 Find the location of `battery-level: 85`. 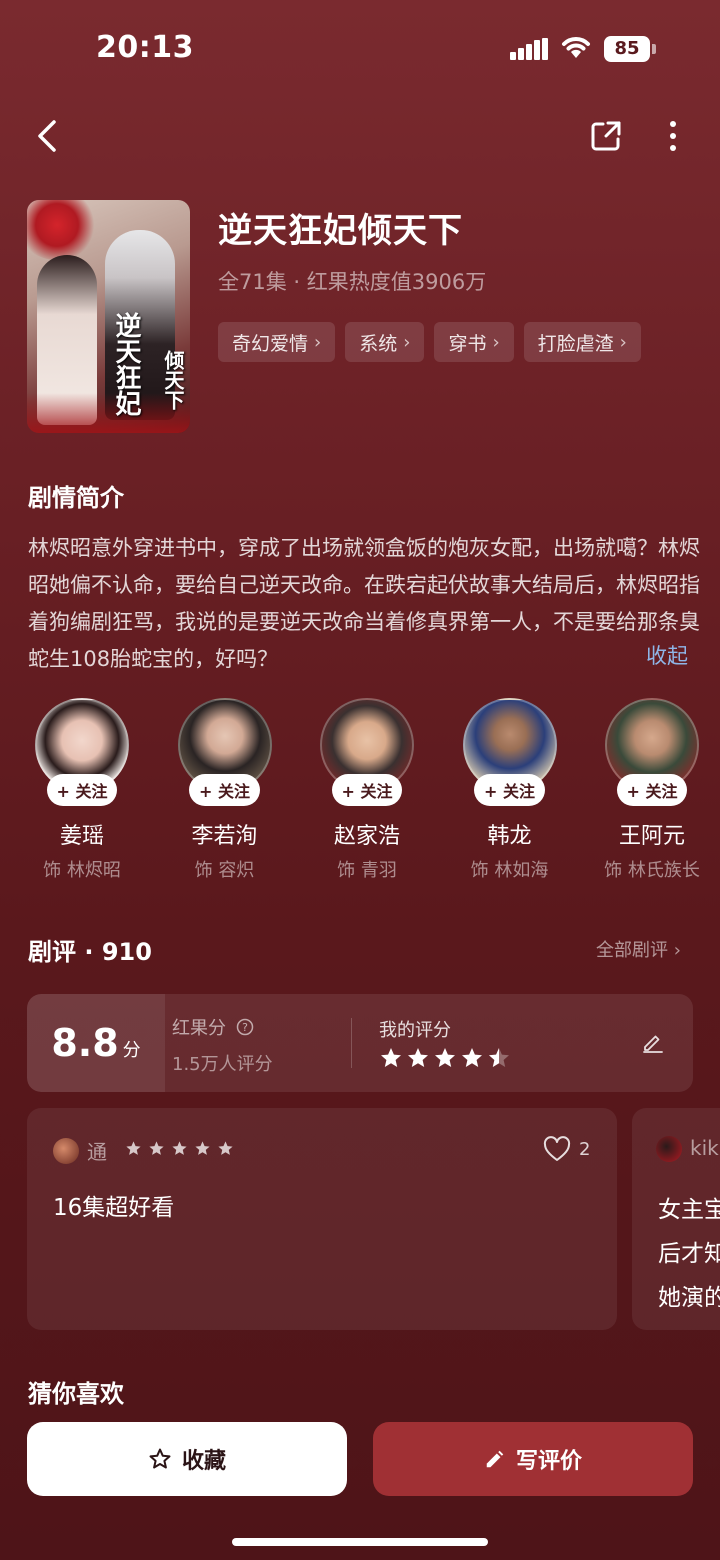

battery-level: 85 is located at coordinates (627, 49).